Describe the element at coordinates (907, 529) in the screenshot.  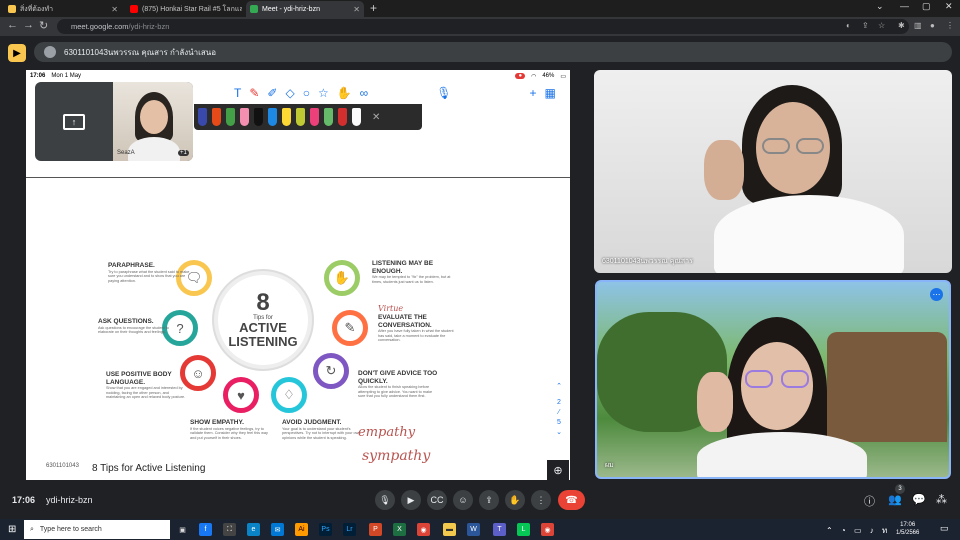
I see `taskbar-clock: 17:06 1/5/2566` at that location.